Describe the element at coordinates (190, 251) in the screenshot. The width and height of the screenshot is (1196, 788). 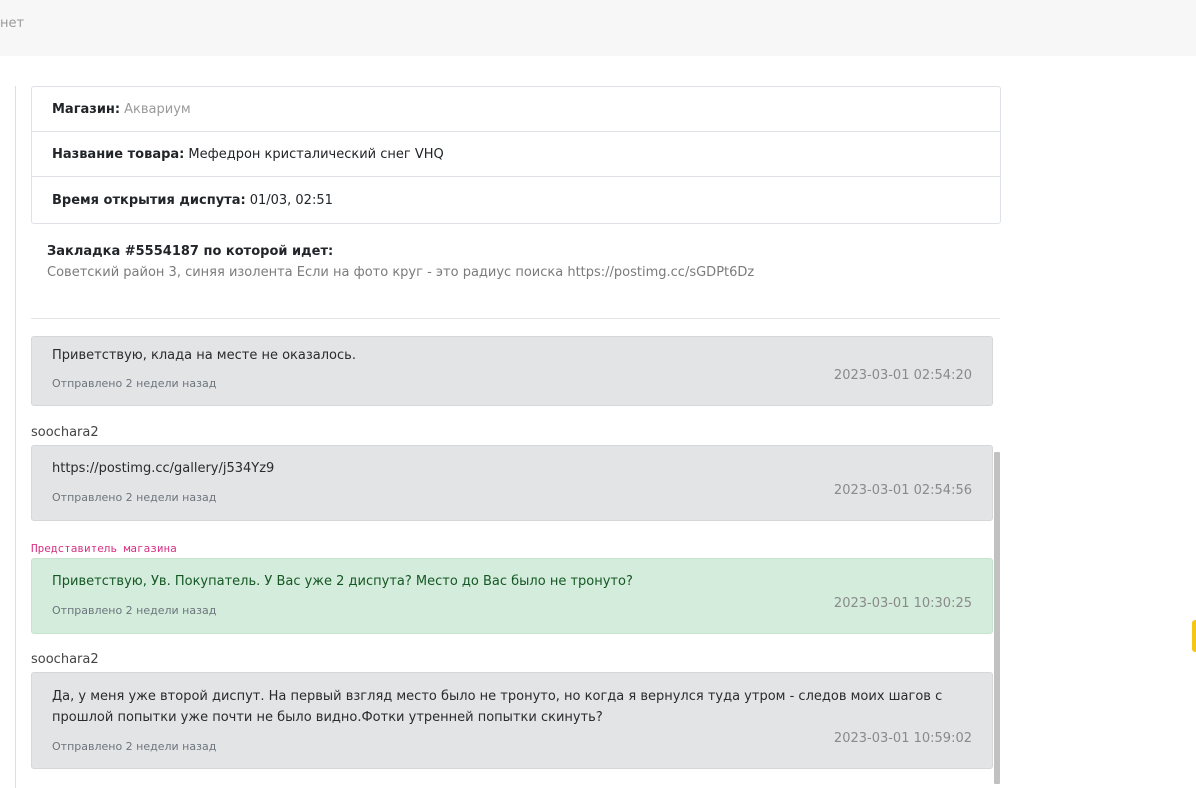
I see `bookmark-title: Закладка #5554187 по которой идет:` at that location.